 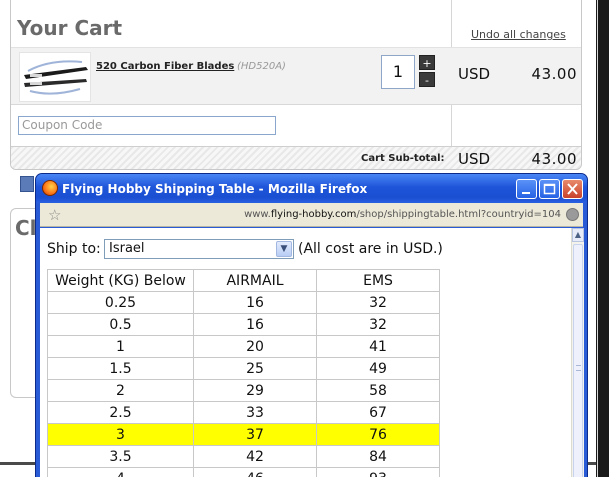 What do you see at coordinates (120, 472) in the screenshot?
I see `table-cell: 4` at bounding box center [120, 472].